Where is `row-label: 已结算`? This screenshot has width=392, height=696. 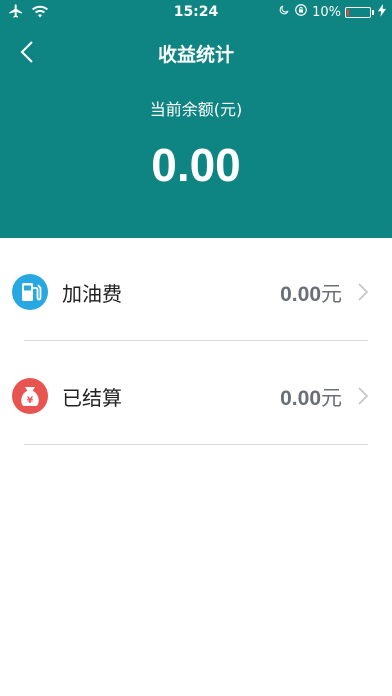 row-label: 已结算 is located at coordinates (92, 398).